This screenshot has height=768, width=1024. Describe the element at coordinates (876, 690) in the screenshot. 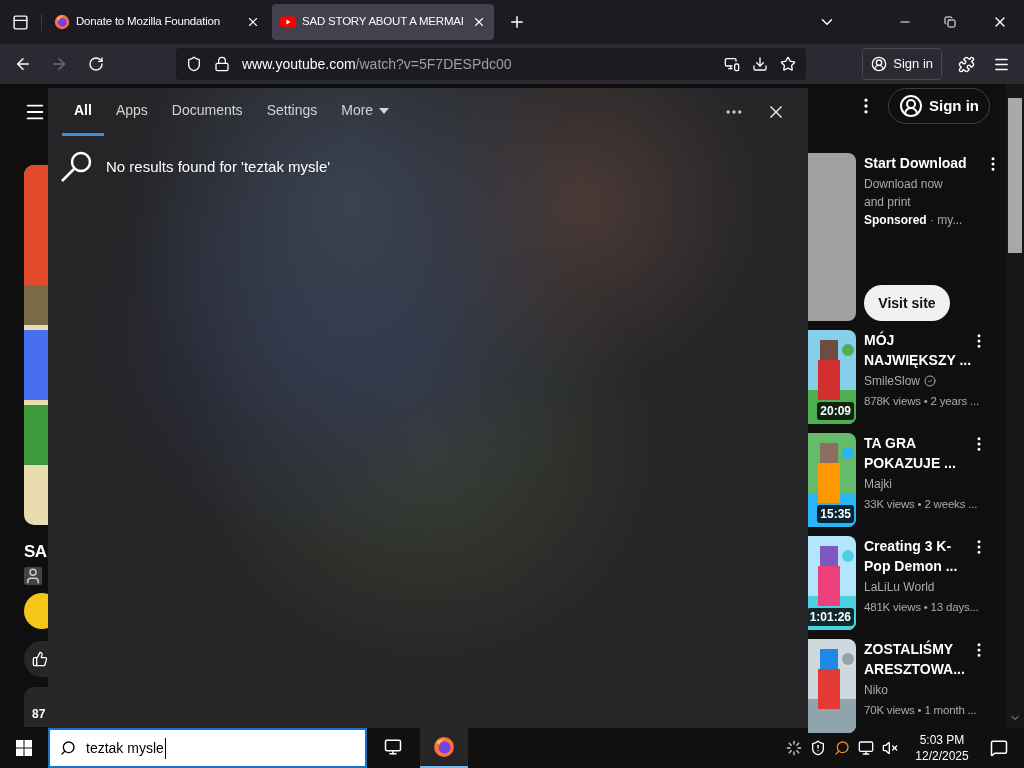

I see `channel-name: Niko` at that location.